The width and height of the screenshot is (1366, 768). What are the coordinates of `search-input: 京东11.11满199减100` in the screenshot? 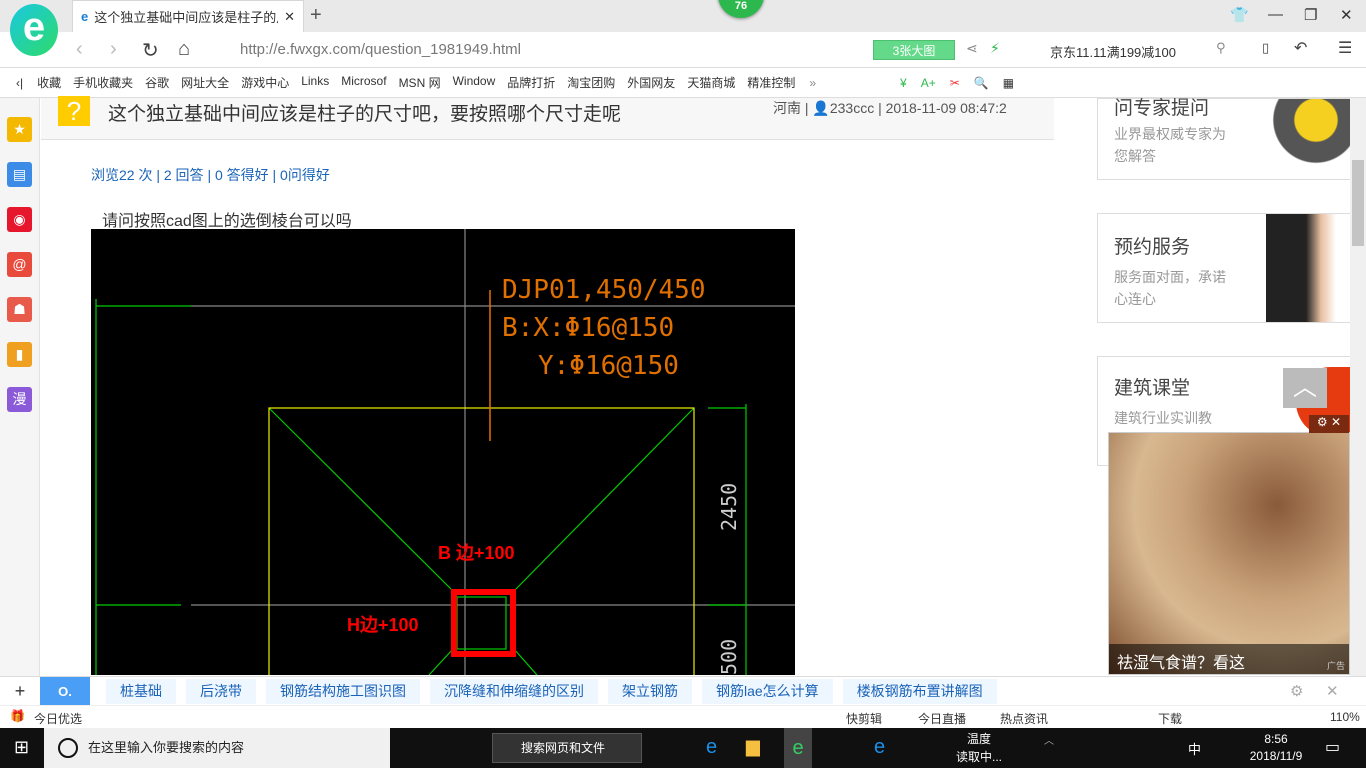 It's located at (1113, 51).